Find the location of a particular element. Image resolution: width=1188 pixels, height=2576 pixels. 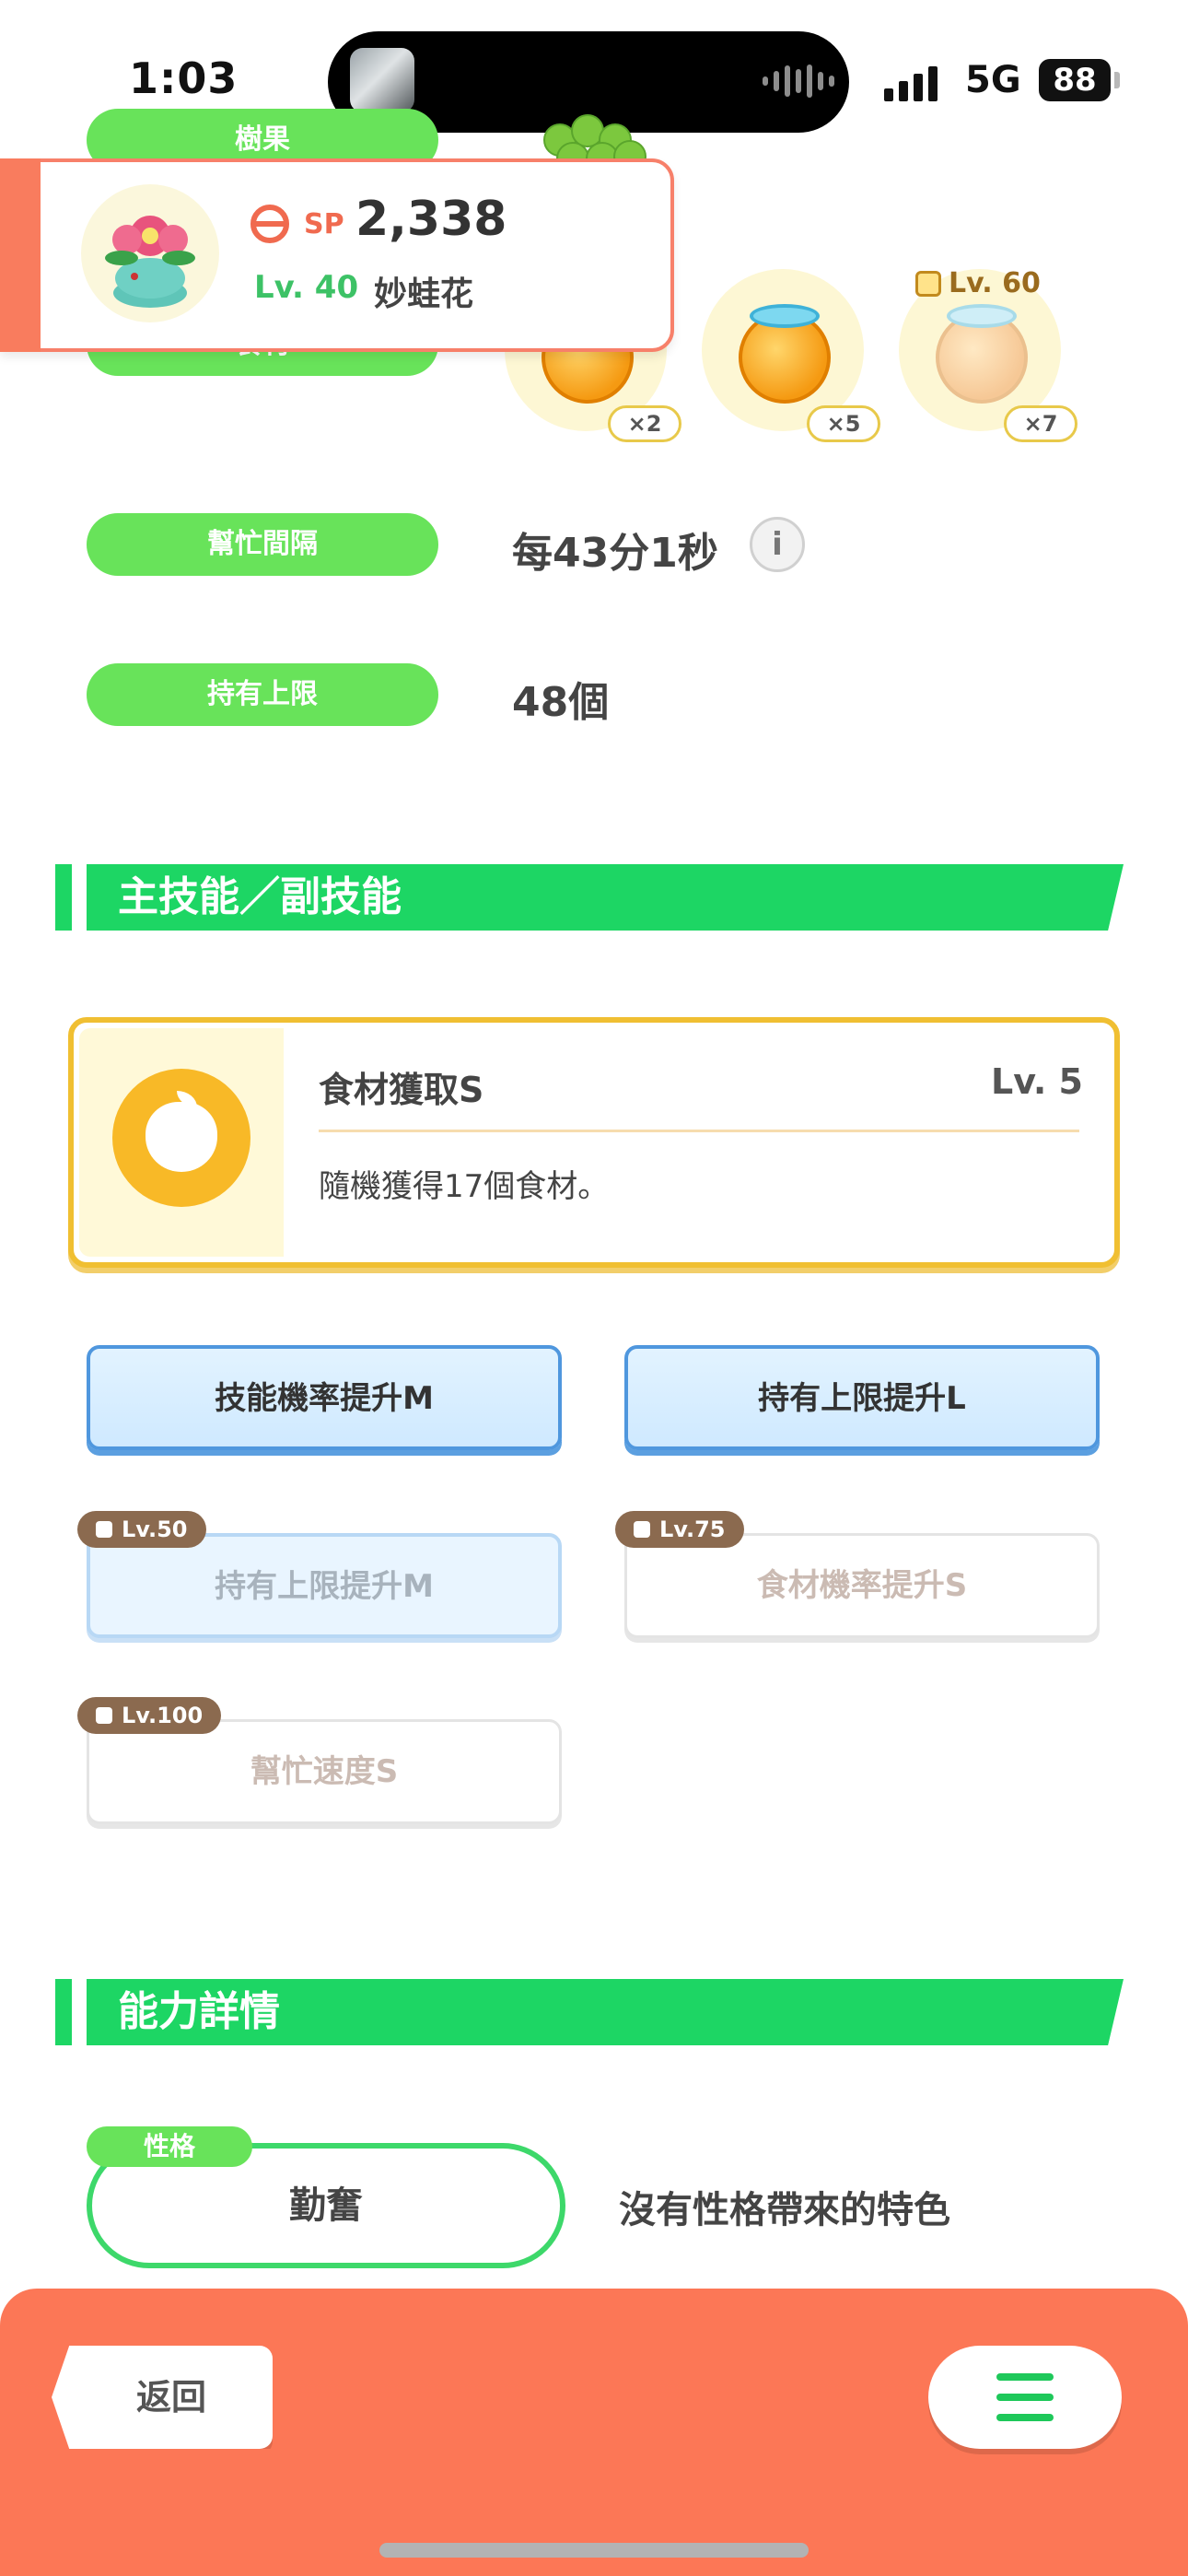

pokemon-avatar is located at coordinates (150, 253).